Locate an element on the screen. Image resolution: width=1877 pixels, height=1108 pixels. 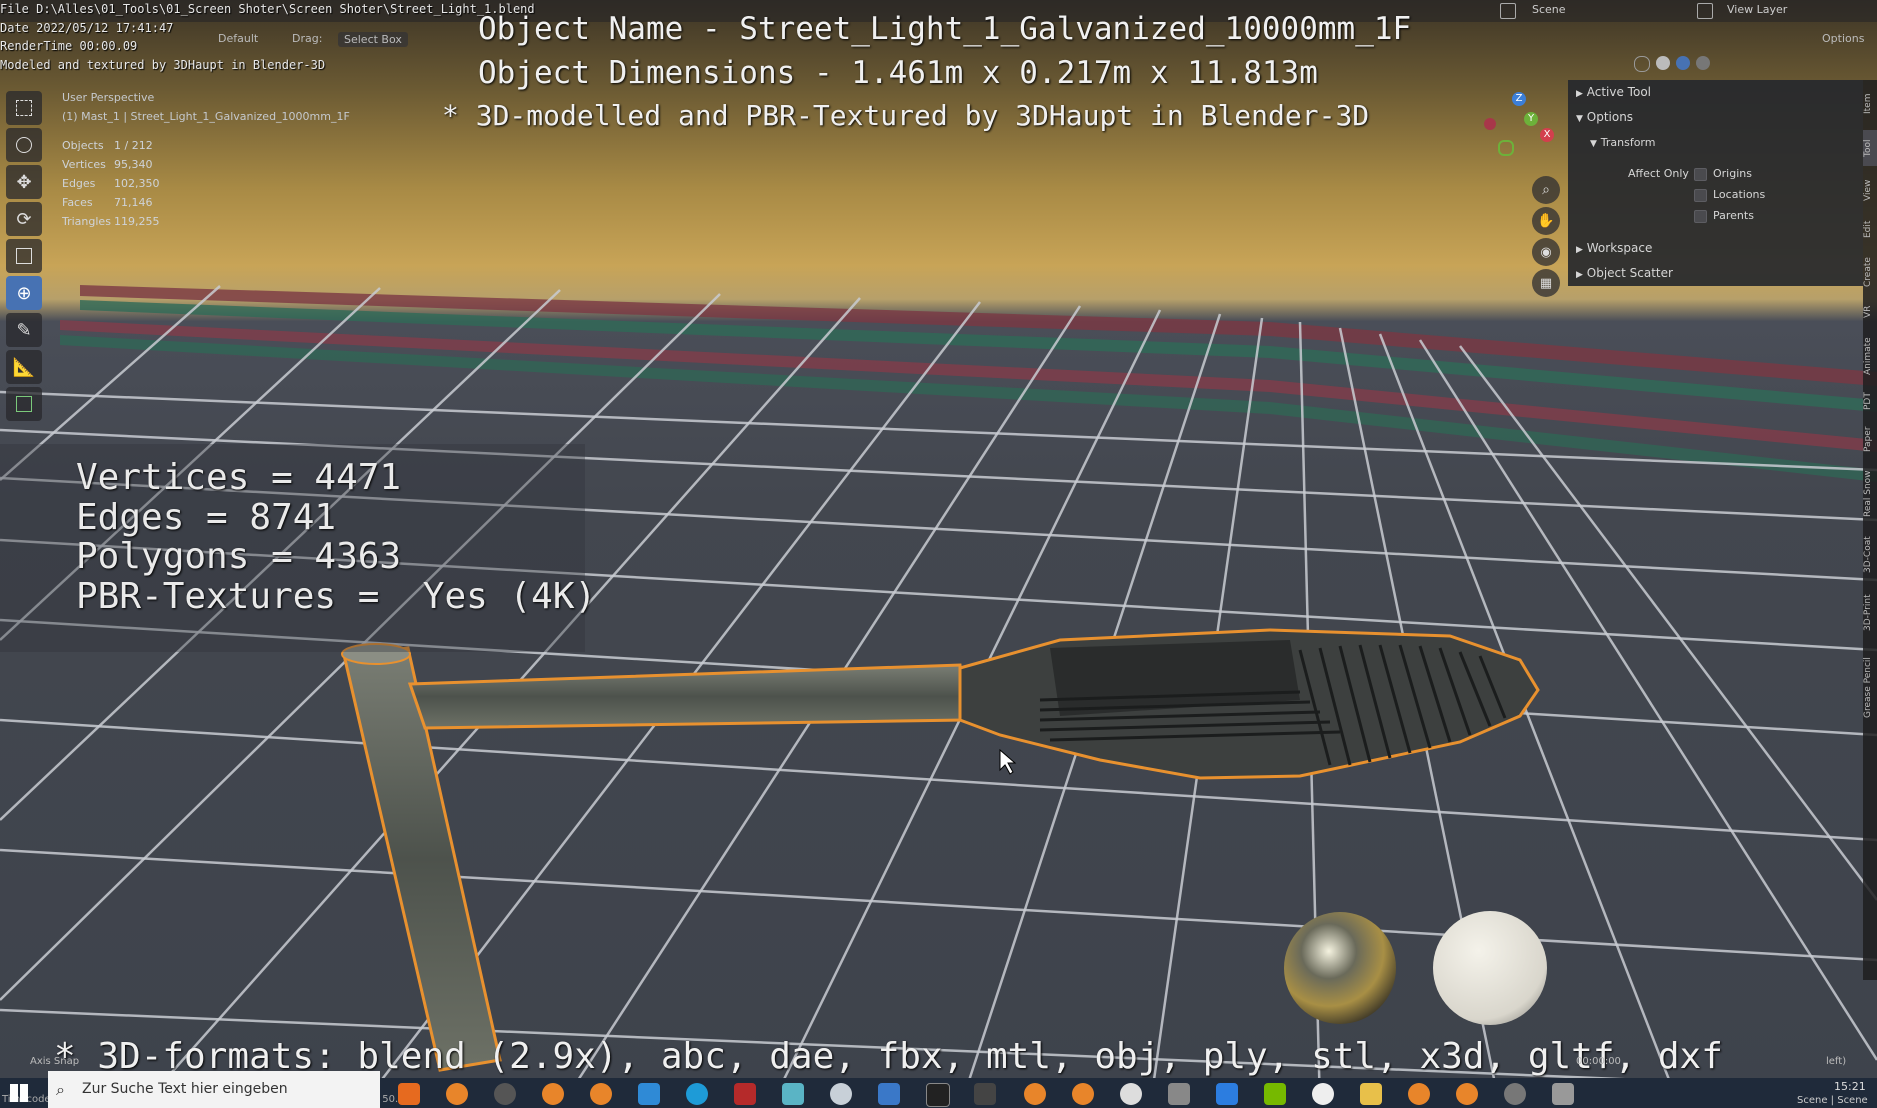
stat-key: Triangles is located at coordinates (86, 221).